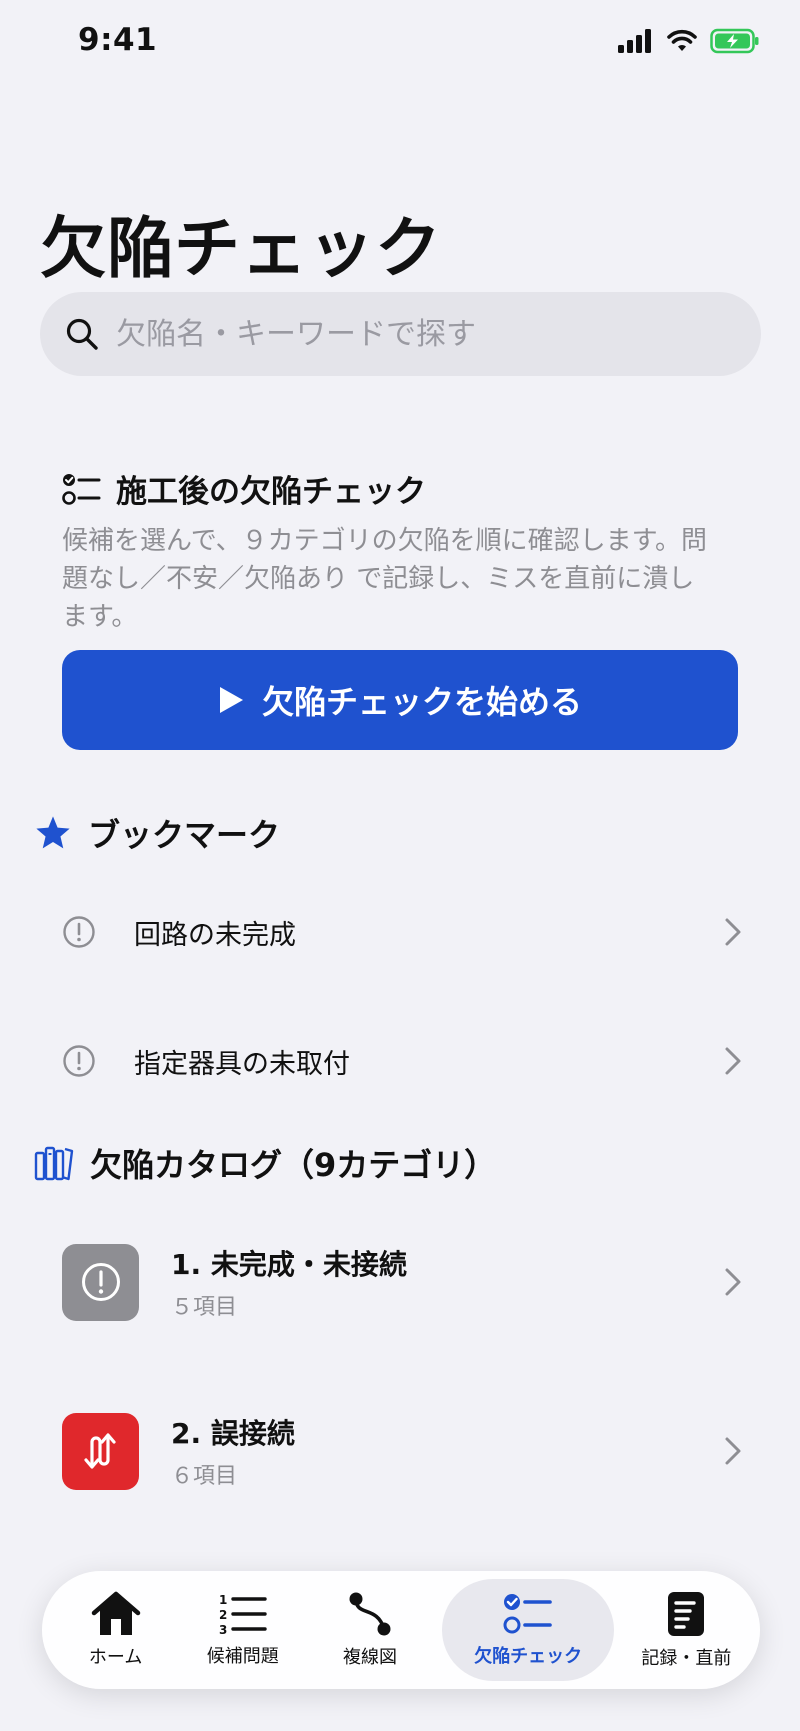 The width and height of the screenshot is (800, 1731). Describe the element at coordinates (242, 1064) in the screenshot. I see `bookmark-label: 指定器具の未取付` at that location.